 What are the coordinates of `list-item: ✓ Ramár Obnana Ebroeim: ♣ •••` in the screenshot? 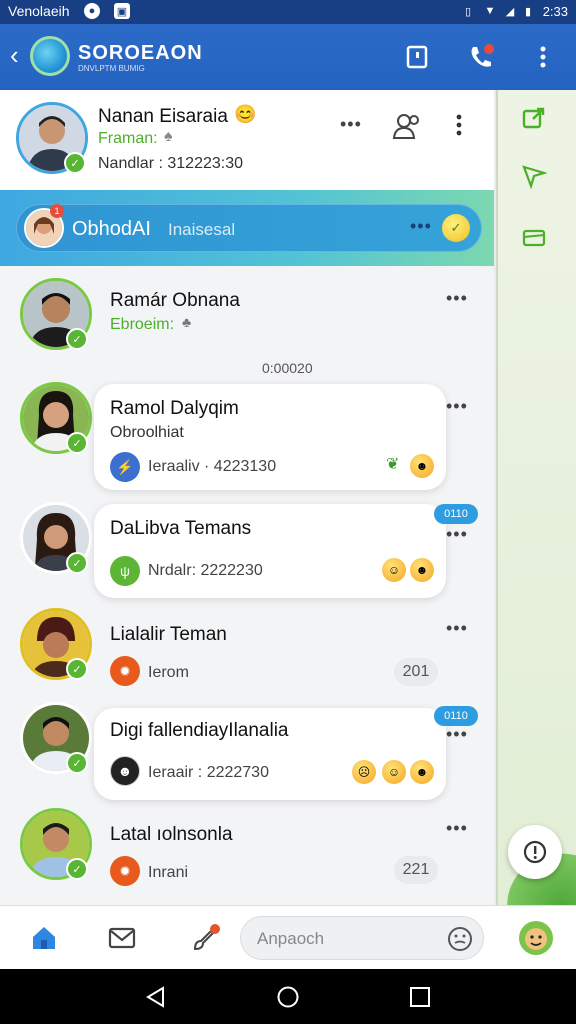 It's located at (247, 322).